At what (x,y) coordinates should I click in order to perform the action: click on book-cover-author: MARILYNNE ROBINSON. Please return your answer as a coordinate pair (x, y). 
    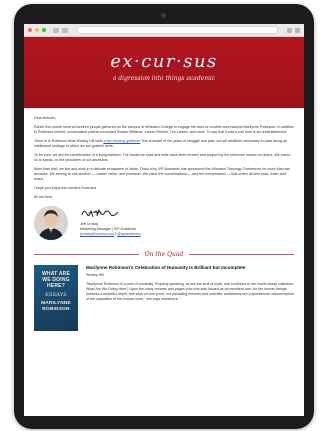
    Looking at the image, I should click on (56, 306).